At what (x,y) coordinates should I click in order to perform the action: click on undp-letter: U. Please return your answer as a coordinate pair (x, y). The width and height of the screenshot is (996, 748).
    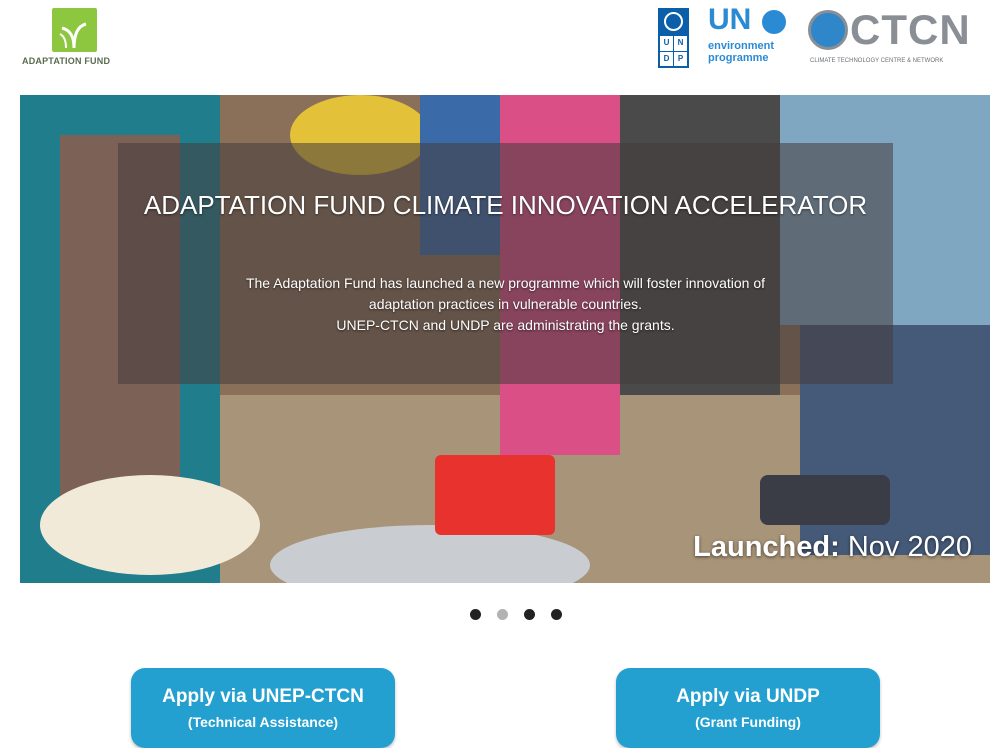
    Looking at the image, I should click on (666, 43).